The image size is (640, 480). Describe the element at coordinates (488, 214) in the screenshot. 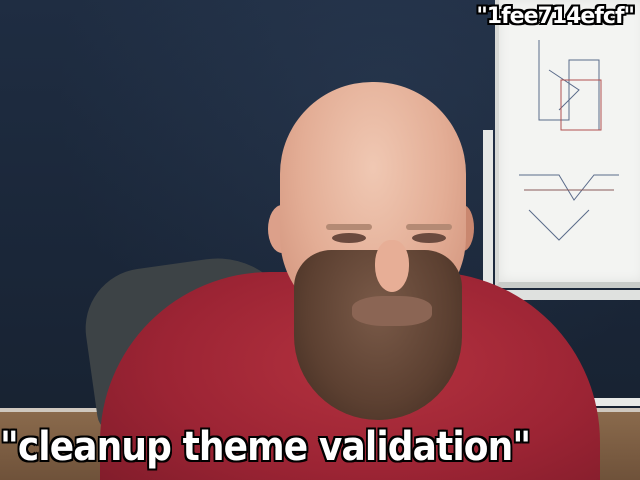

I see `whiteboard-stand` at that location.